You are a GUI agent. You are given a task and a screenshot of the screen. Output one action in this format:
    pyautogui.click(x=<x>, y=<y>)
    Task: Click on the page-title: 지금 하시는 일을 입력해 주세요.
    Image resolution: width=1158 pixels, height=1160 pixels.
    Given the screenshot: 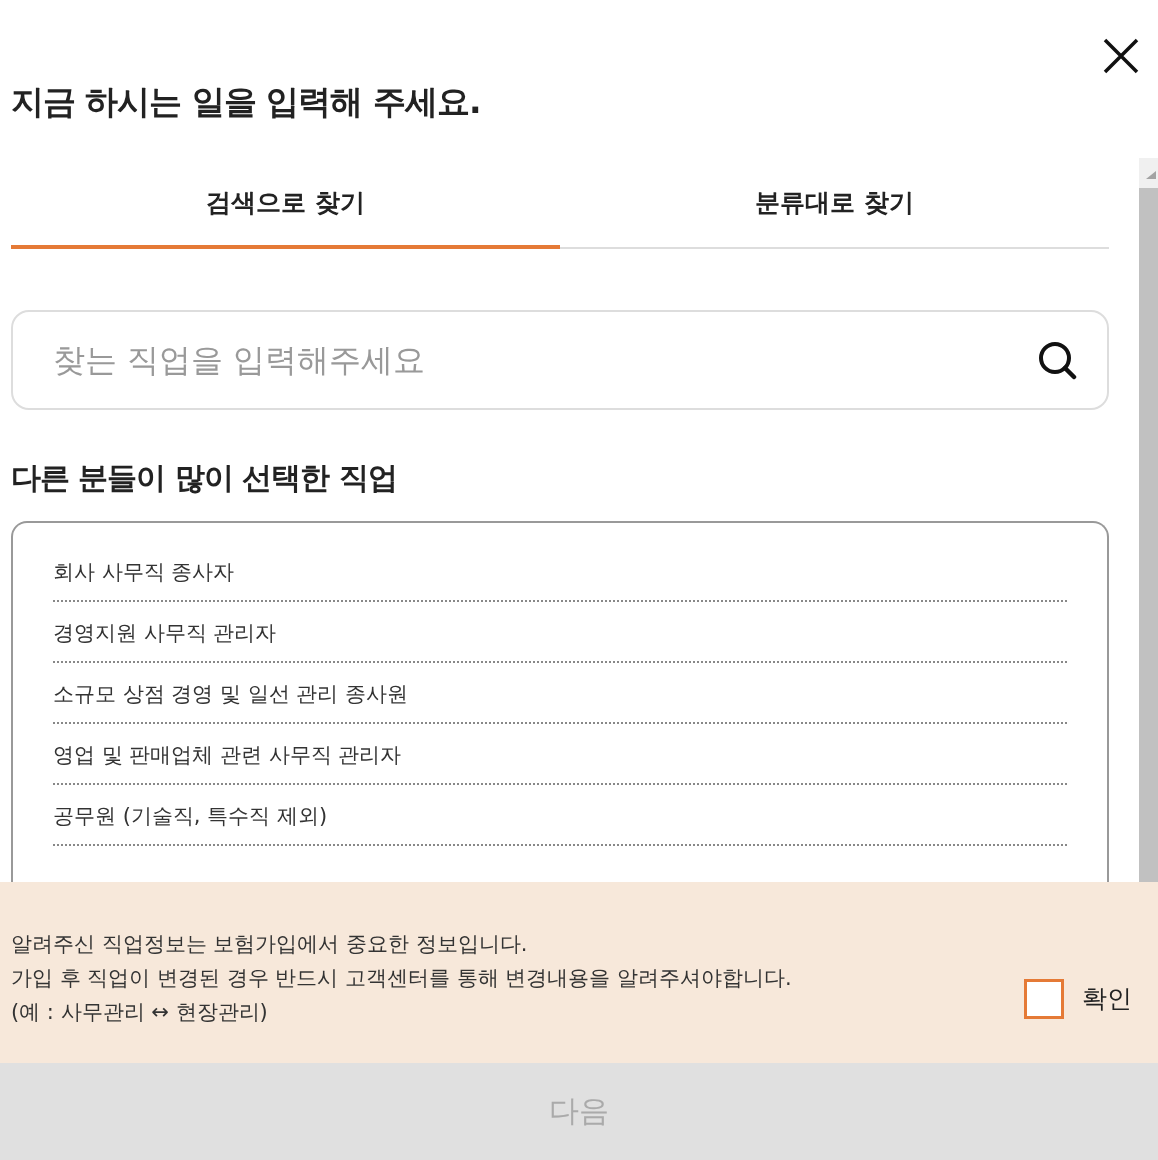 What is the action you would take?
    pyautogui.click(x=246, y=102)
    